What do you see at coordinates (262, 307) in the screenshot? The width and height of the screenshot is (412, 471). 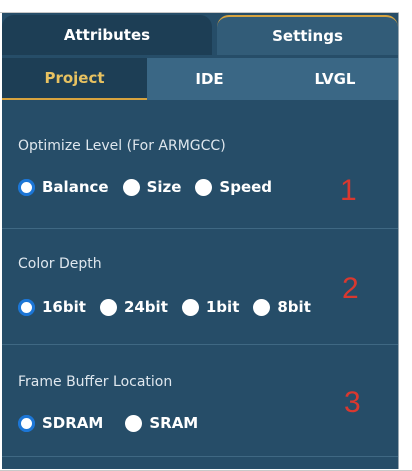 I see `radio-8bit` at bounding box center [262, 307].